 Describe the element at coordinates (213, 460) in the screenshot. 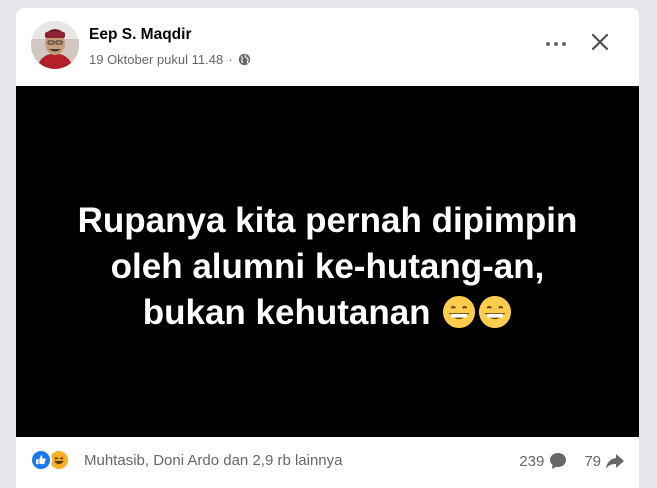

I see `reaction-names: Muhtasib, Doni Ardo dan 2,9 rb lainnya` at that location.